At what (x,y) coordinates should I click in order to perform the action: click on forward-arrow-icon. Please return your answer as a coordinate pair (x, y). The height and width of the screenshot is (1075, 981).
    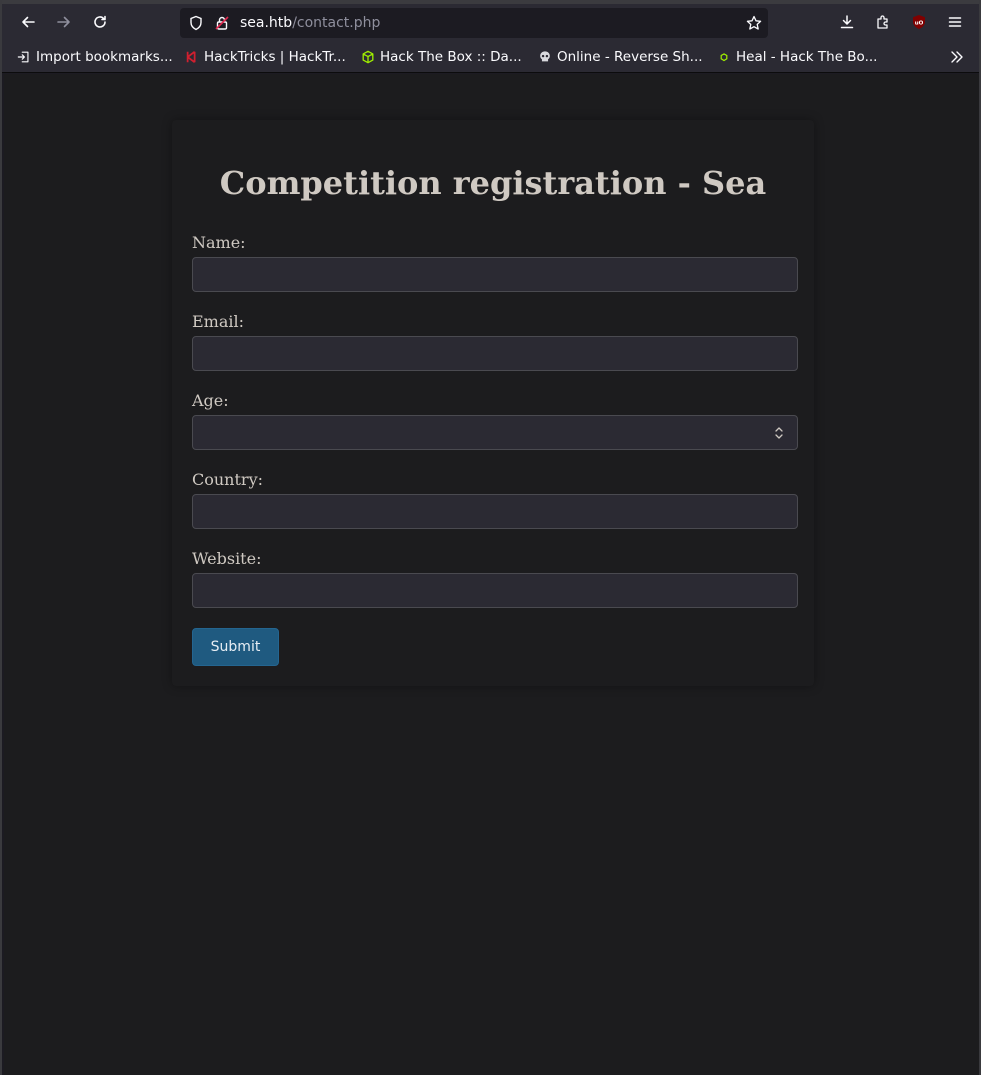
    Looking at the image, I should click on (63, 22).